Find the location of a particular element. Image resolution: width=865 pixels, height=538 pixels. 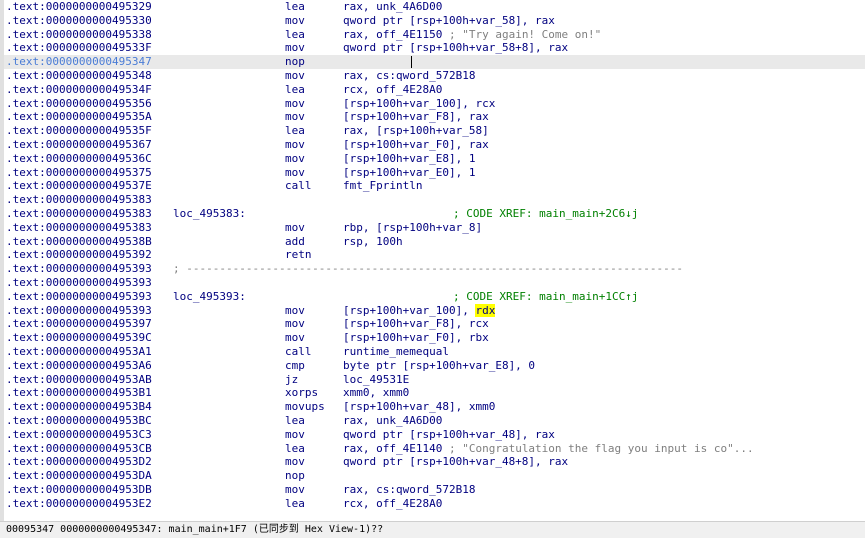

xref-comment: ; CODE XREF: main_main+2C6↓j is located at coordinates (545, 214).